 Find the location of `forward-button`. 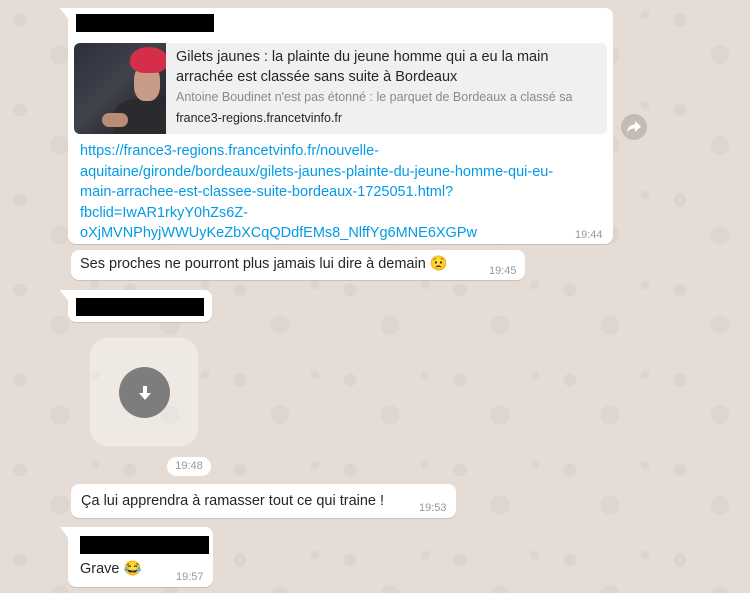

forward-button is located at coordinates (634, 127).